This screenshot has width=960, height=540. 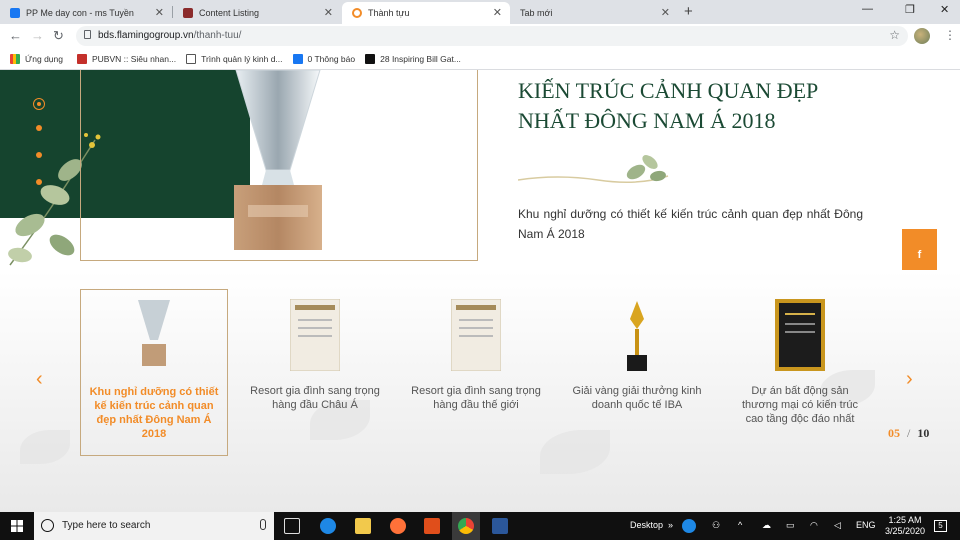 What do you see at coordinates (80, 13) in the screenshot?
I see `tab-title: PP Me day con - ms Tuyền` at bounding box center [80, 13].